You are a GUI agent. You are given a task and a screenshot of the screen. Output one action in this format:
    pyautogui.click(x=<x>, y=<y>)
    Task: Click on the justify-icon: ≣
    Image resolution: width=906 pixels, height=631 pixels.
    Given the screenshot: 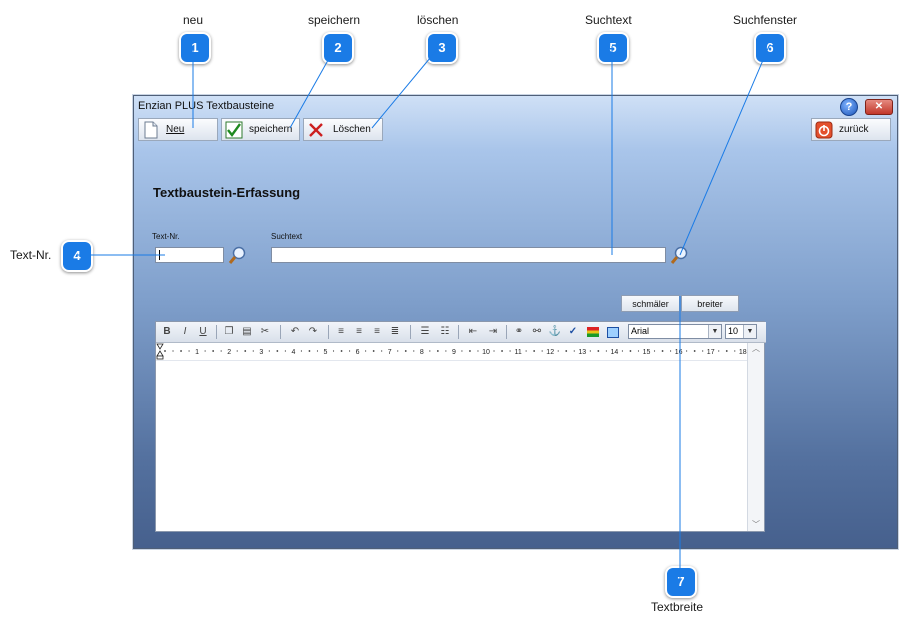 What is the action you would take?
    pyautogui.click(x=395, y=332)
    